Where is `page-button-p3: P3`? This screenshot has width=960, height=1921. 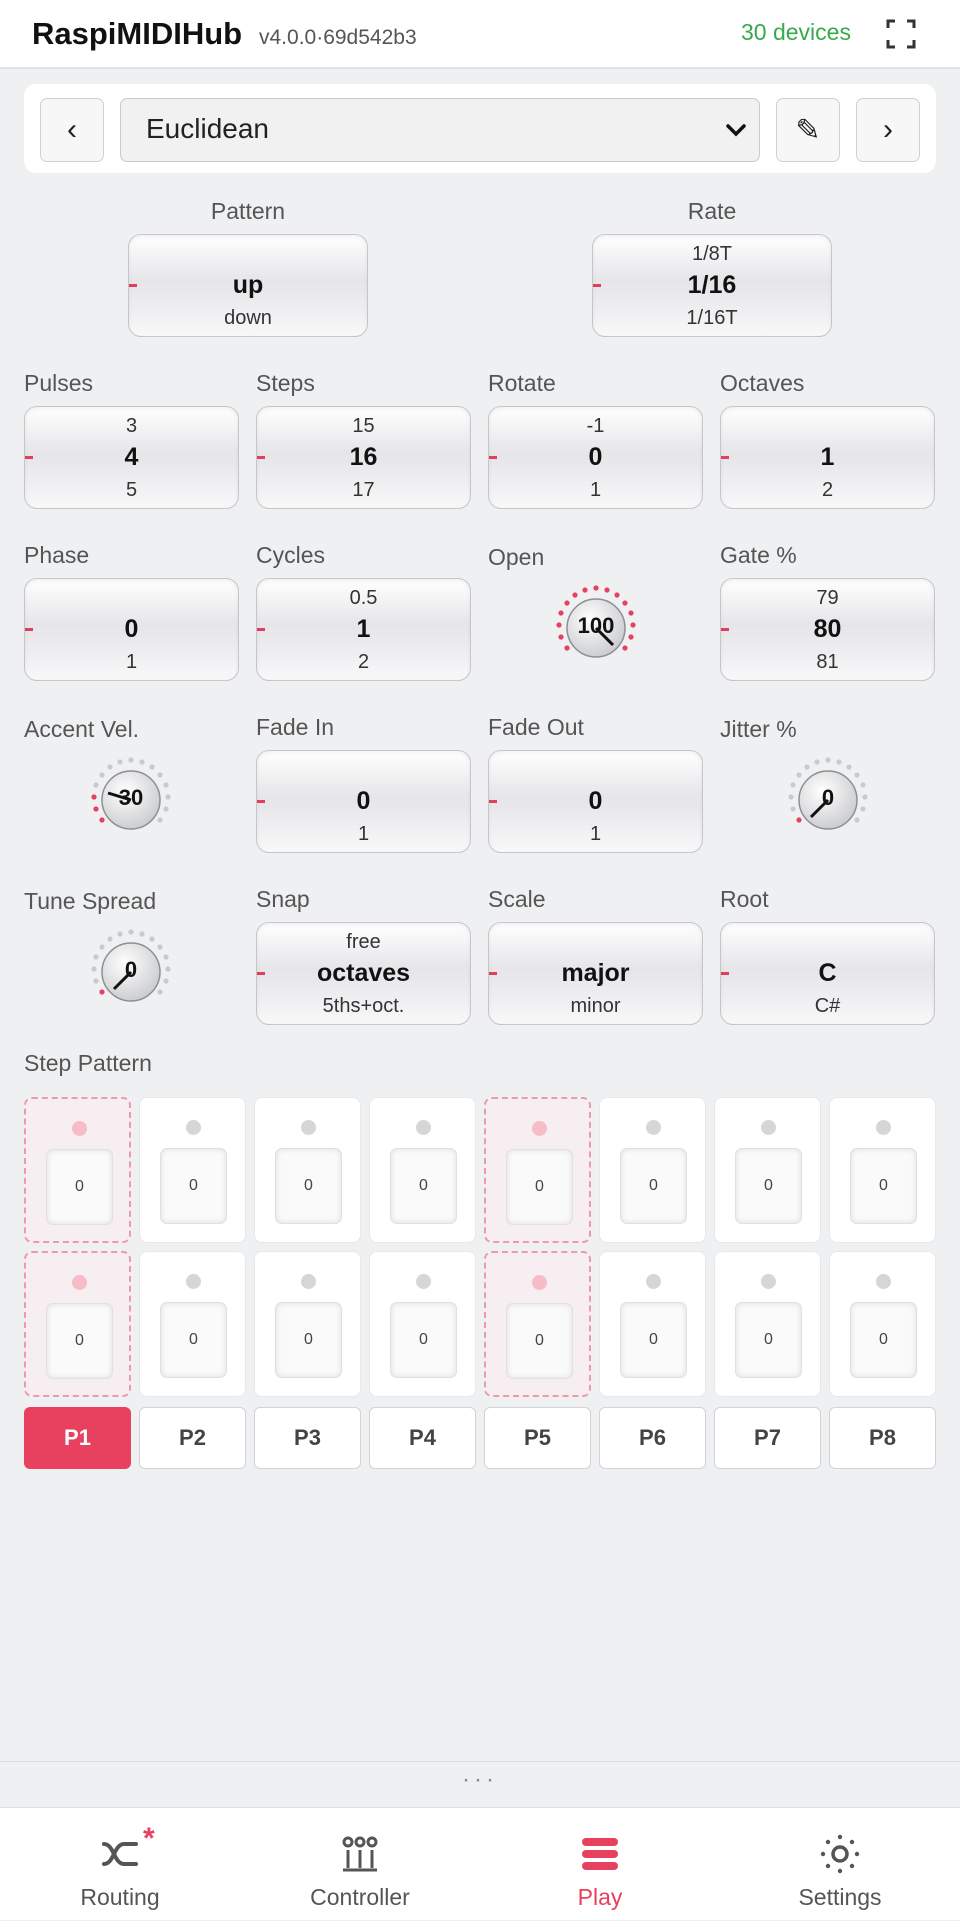 page-button-p3: P3 is located at coordinates (307, 1438).